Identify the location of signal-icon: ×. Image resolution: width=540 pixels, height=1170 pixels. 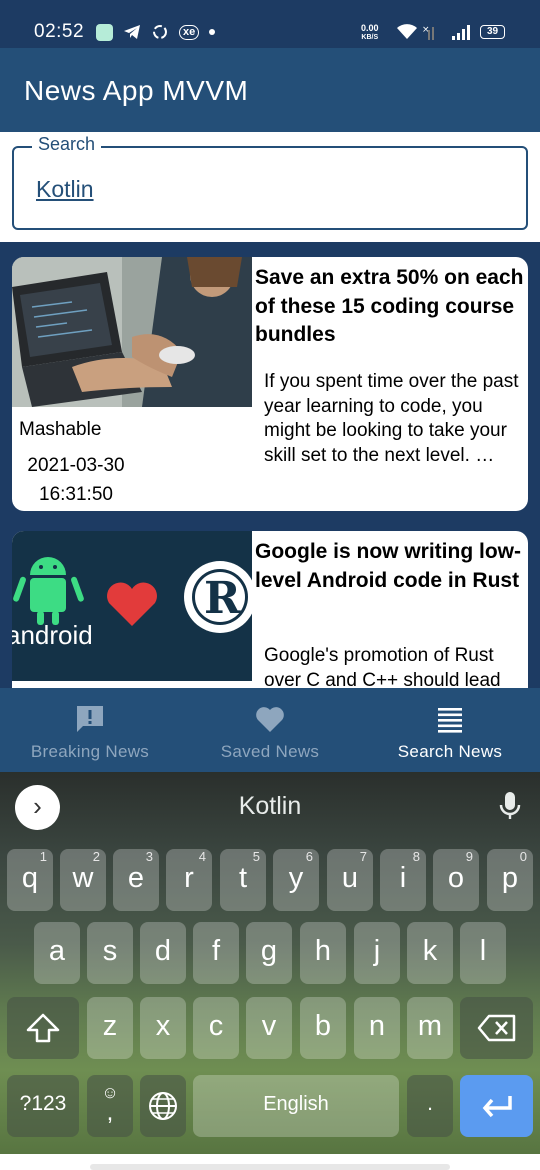
(446, 32).